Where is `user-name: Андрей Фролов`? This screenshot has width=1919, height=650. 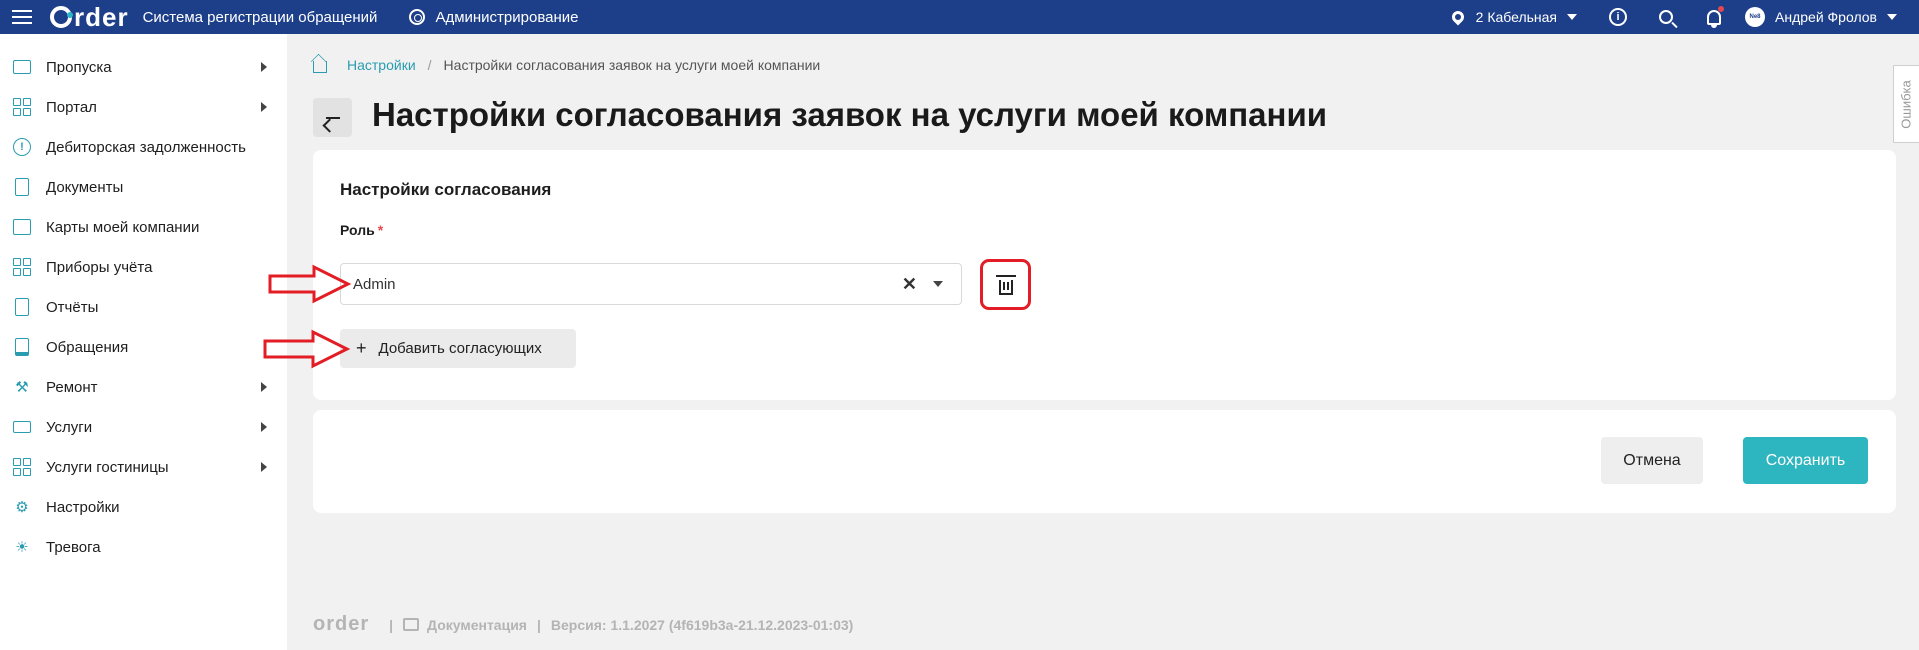
user-name: Андрей Фролов is located at coordinates (1826, 17).